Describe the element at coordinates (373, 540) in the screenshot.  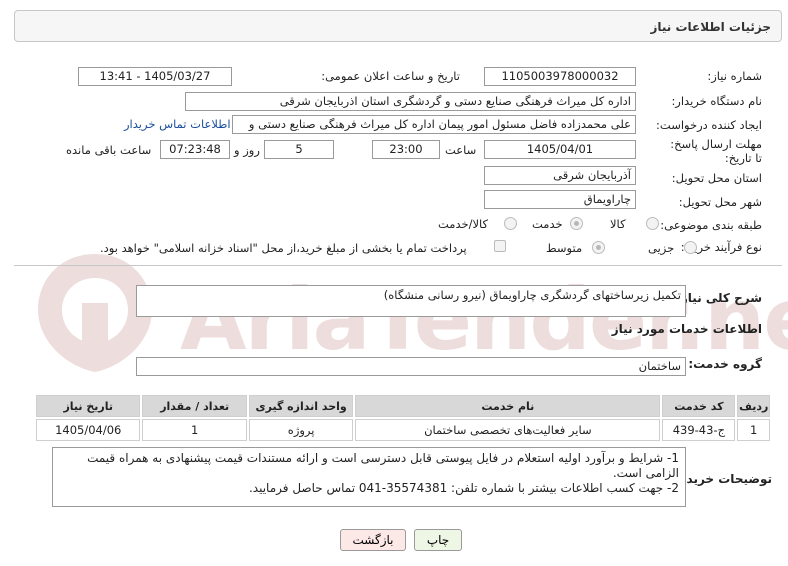
I see `back-button: بازگشت` at that location.